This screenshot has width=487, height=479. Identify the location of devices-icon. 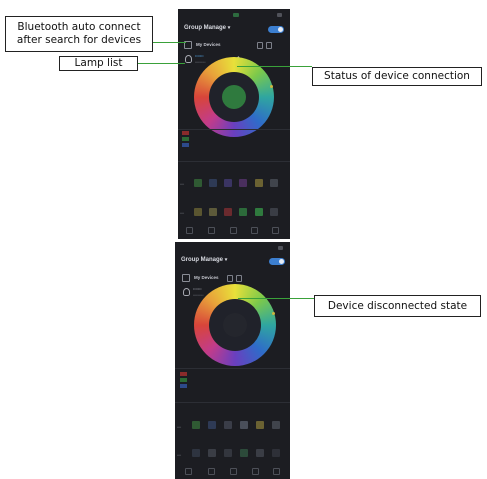
(186, 278).